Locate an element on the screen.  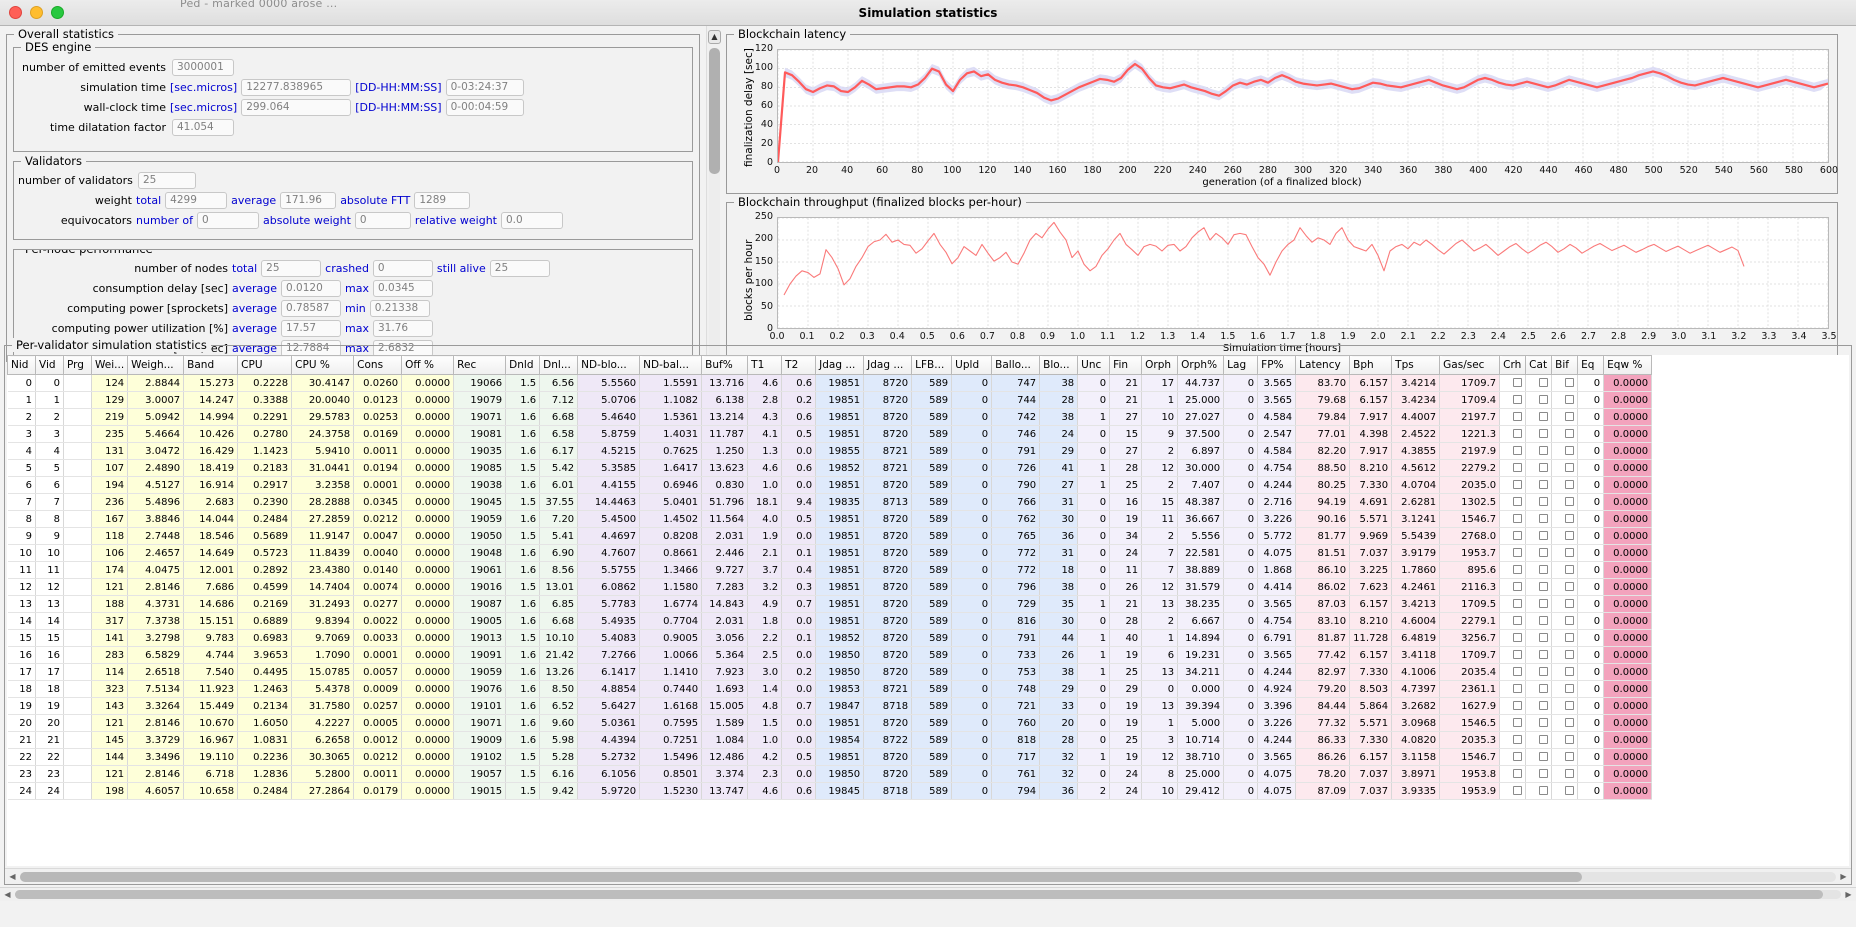
field-simulation-time-ddhhmmss: 0-03:24:37 is located at coordinates (484, 87).